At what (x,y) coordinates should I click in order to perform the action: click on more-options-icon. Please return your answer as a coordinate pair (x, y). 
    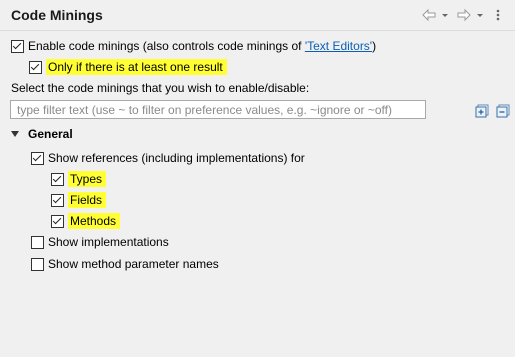
    Looking at the image, I should click on (498, 15).